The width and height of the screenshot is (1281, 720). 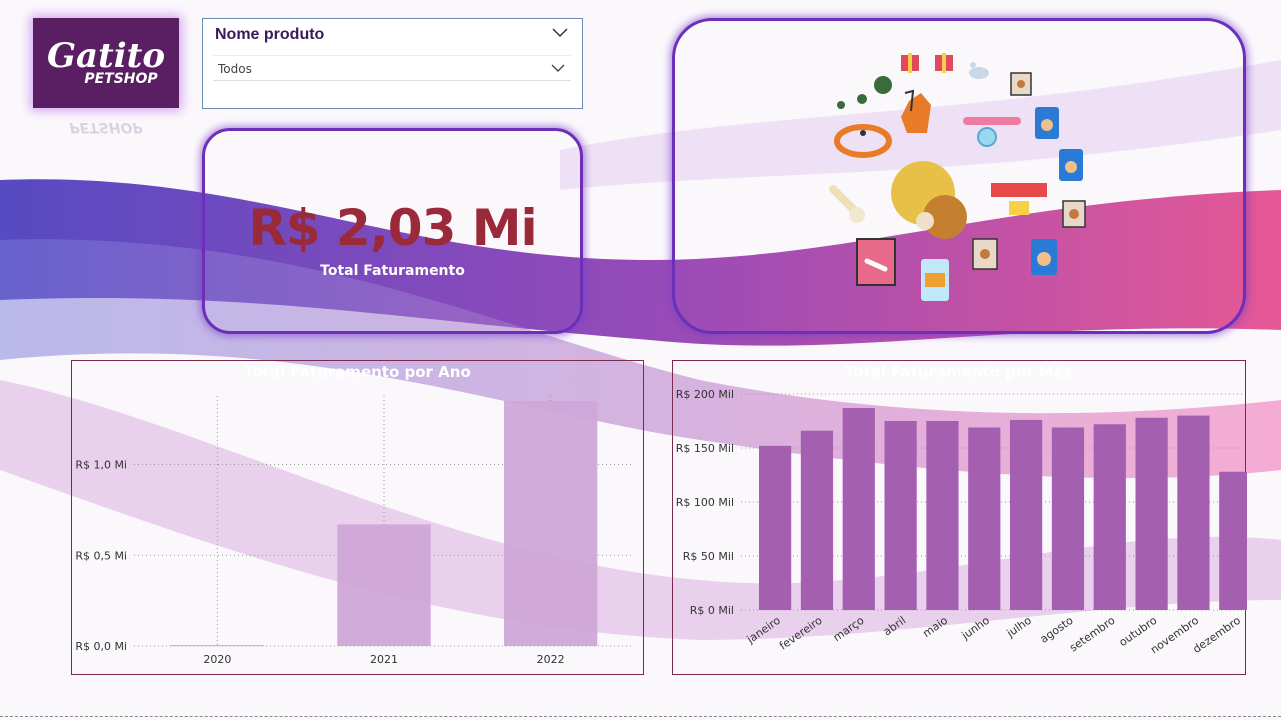 I want to click on logo-sub-text: PETSHOP, so click(x=121, y=79).